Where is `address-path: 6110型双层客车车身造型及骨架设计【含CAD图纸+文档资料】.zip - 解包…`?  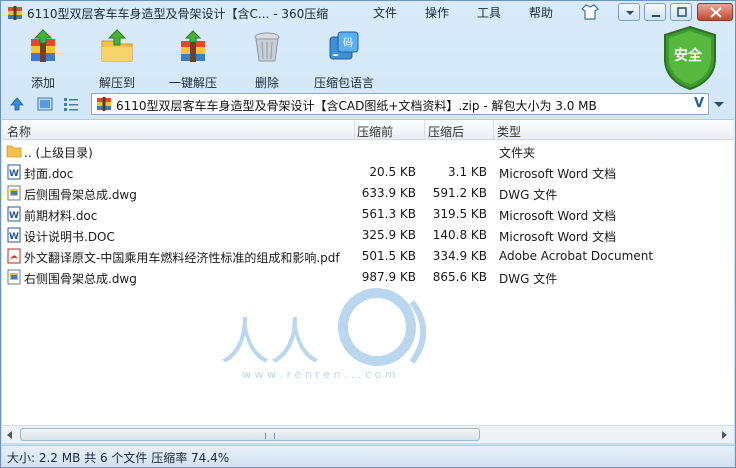 address-path: 6110型双层客车车身造型及骨架设计【含CAD图纸+文档资料】.zip - 解包… is located at coordinates (356, 106).